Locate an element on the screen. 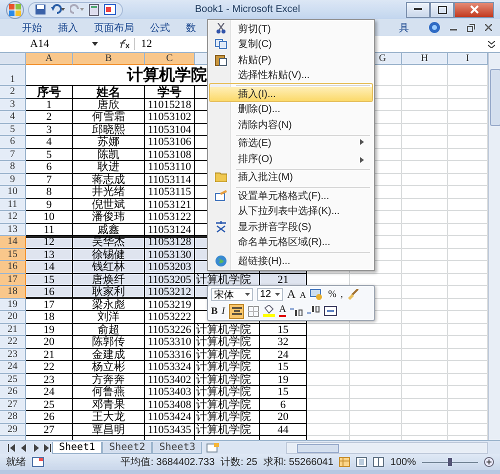 The image size is (500, 474). ribbon-tab: 插入 is located at coordinates (68, 27).